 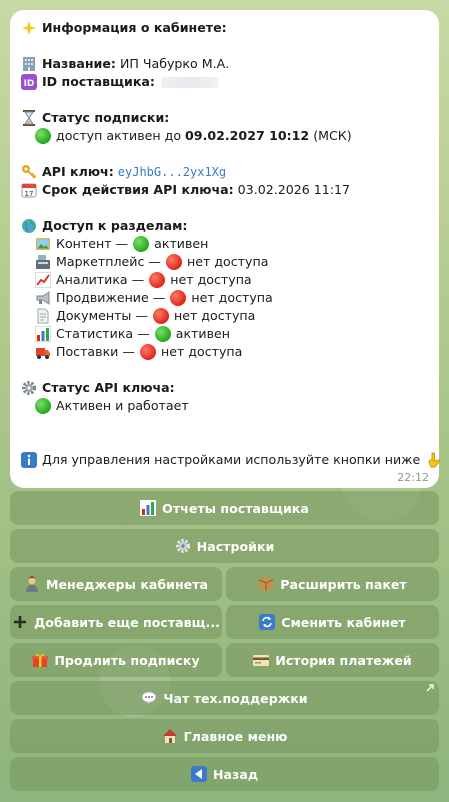 I want to click on section-name: Контент —, so click(x=92, y=243).